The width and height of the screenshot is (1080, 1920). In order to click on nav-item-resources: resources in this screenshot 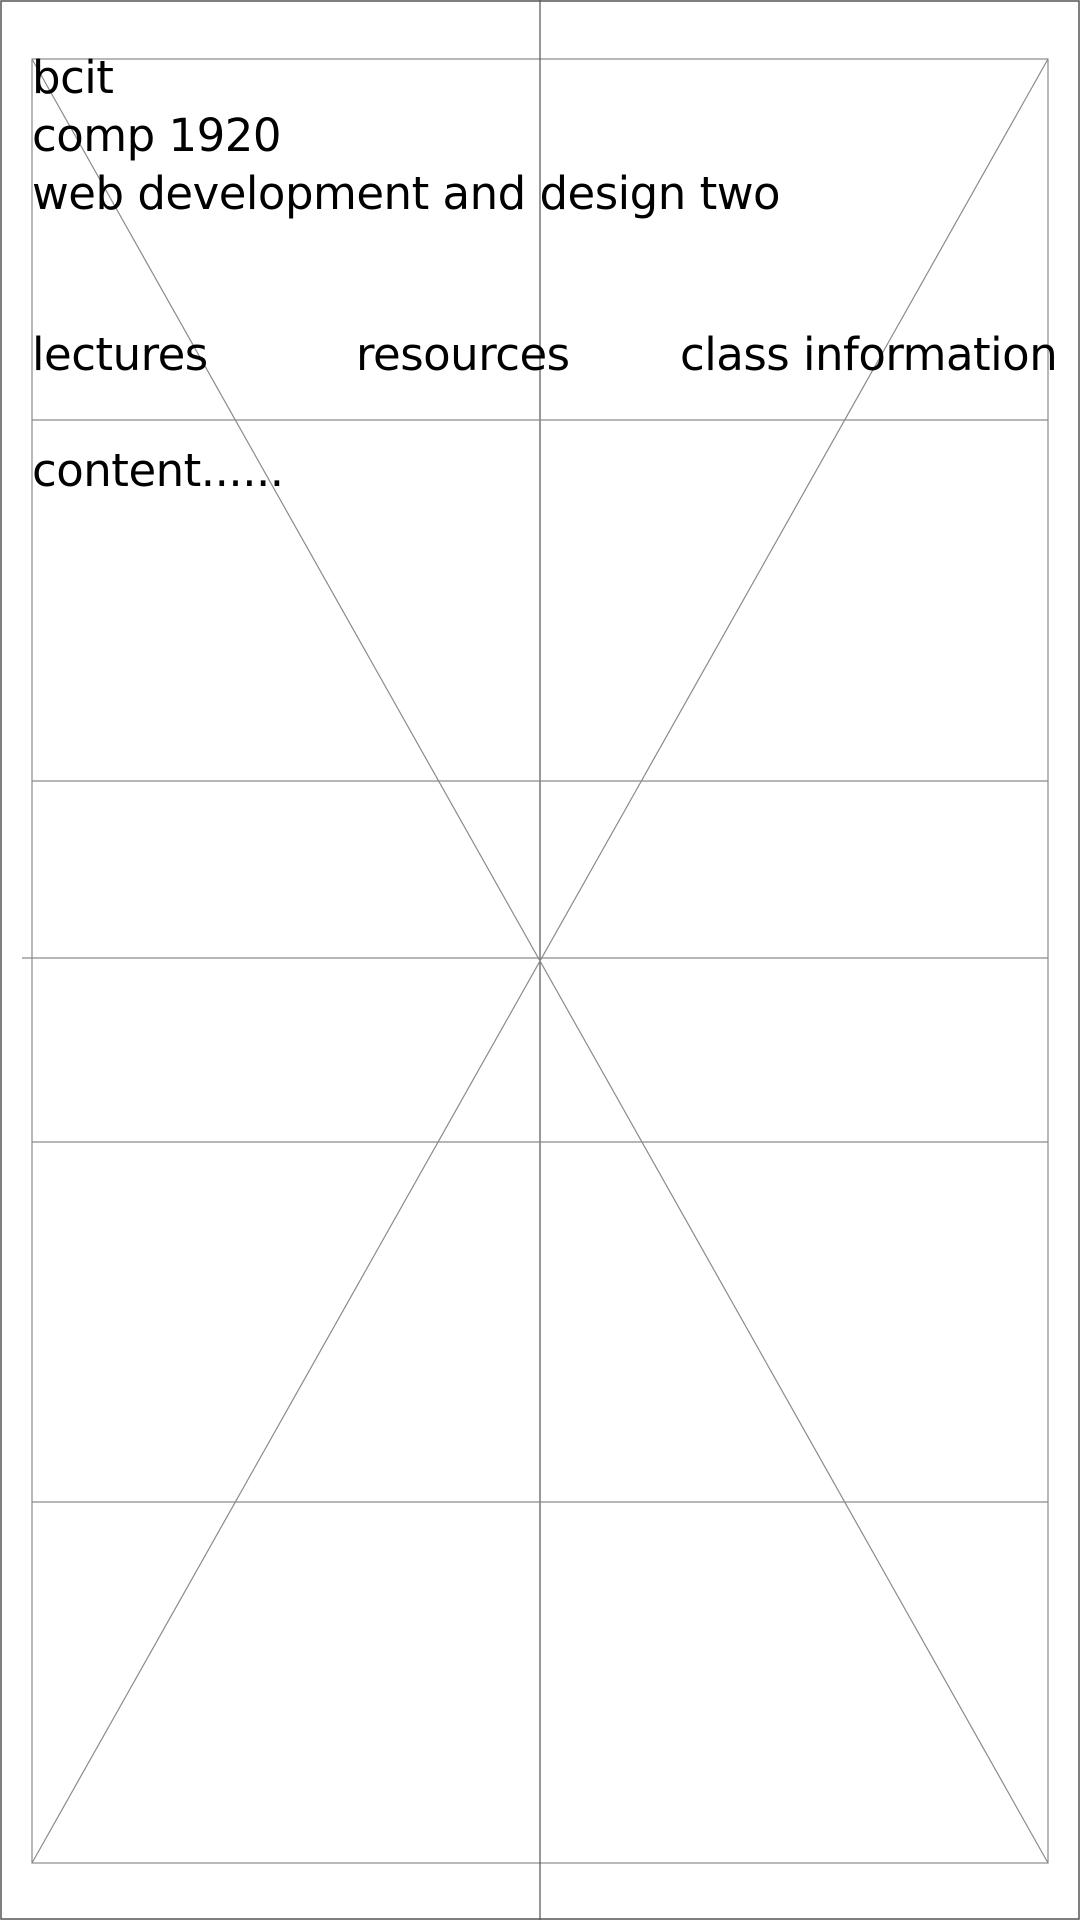, I will do `click(463, 354)`.